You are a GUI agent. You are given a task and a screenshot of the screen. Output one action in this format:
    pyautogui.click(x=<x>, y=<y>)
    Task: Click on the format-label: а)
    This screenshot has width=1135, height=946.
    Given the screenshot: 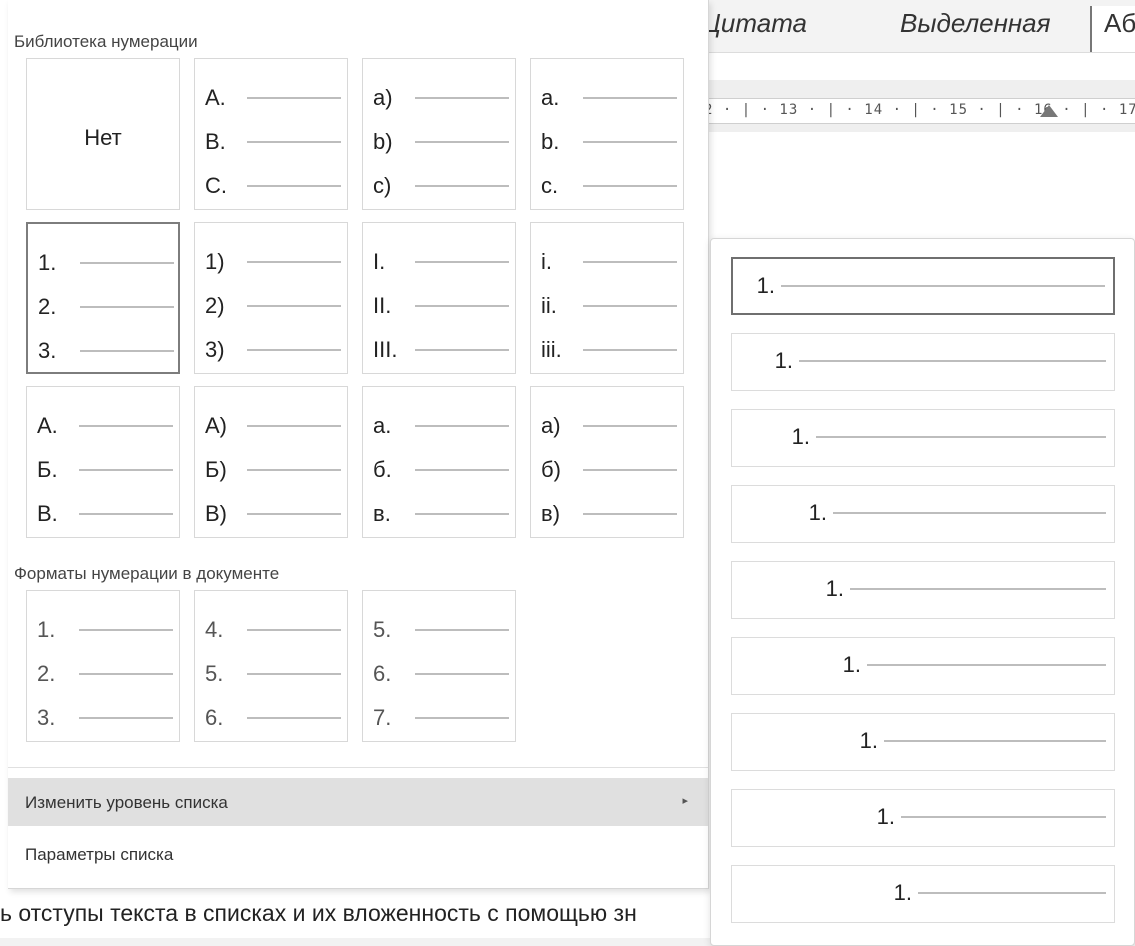 What is the action you would take?
    pyautogui.click(x=551, y=425)
    